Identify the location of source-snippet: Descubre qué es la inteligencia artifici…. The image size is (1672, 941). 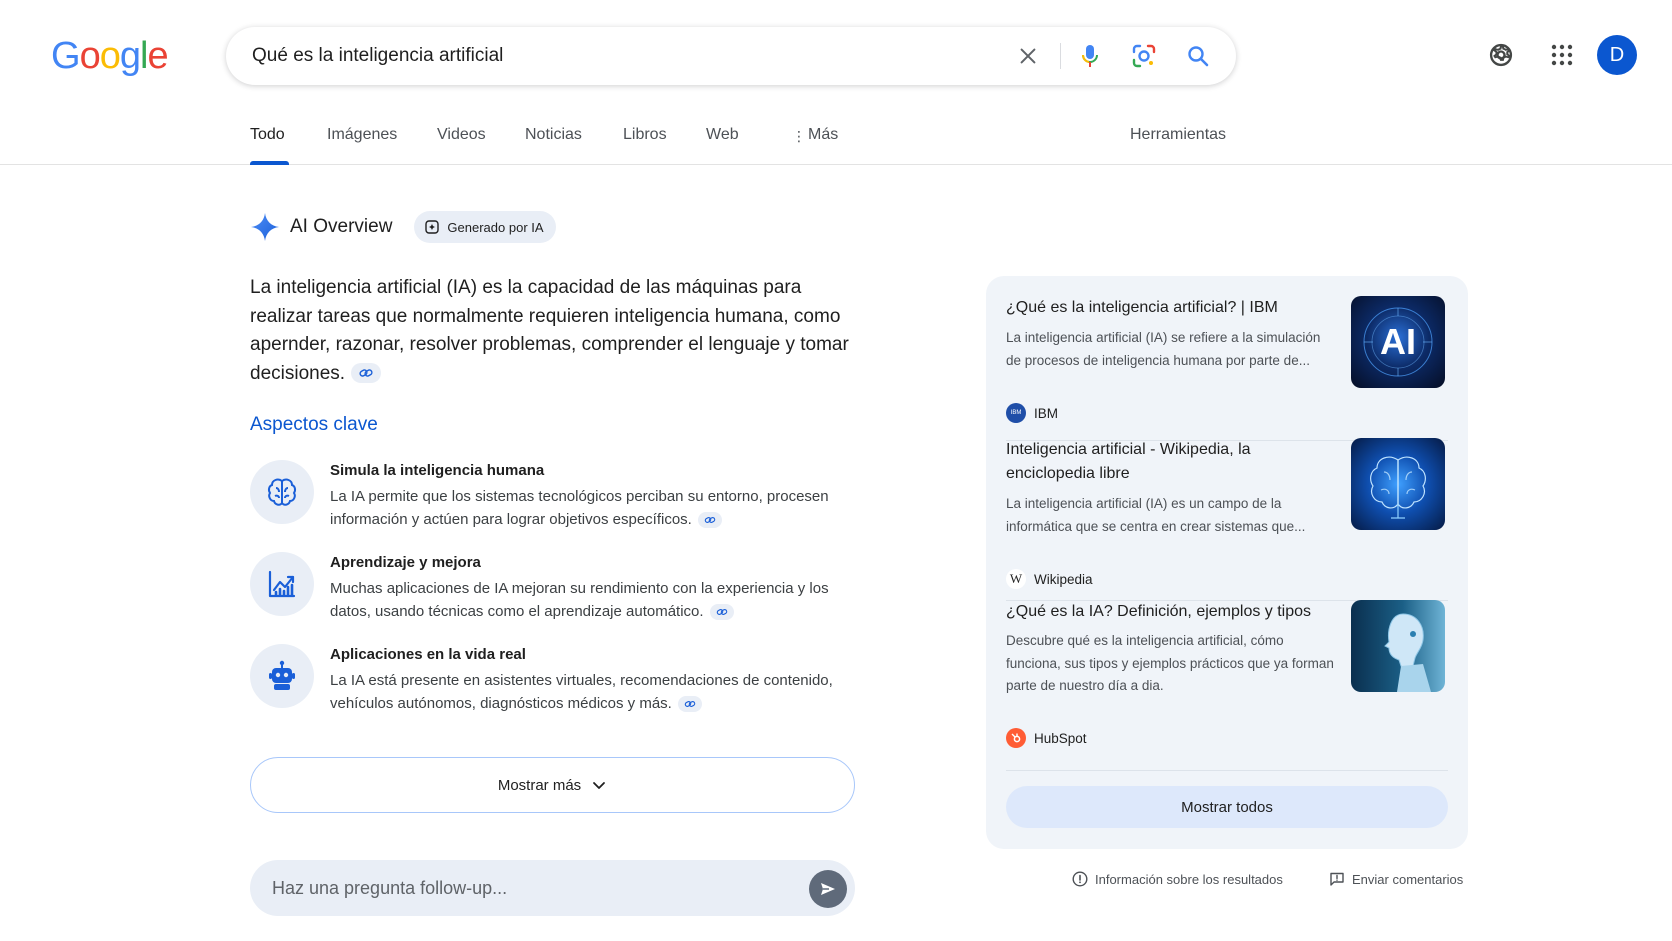
(1170, 663).